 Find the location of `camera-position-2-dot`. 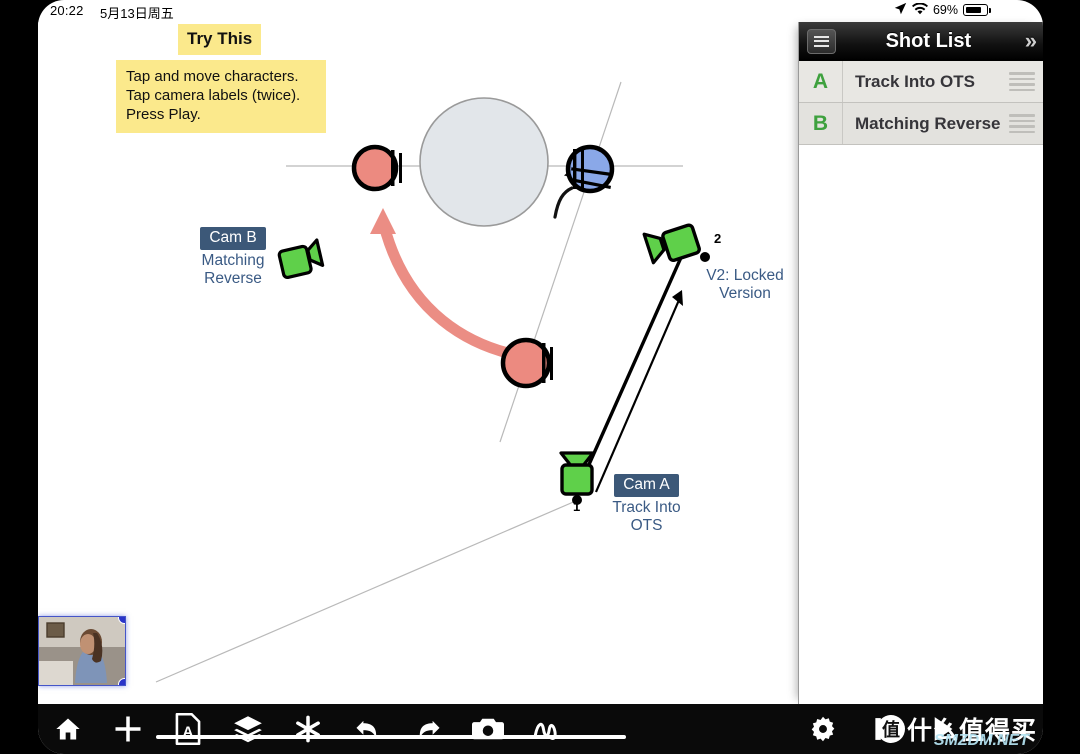

camera-position-2-dot is located at coordinates (705, 257).